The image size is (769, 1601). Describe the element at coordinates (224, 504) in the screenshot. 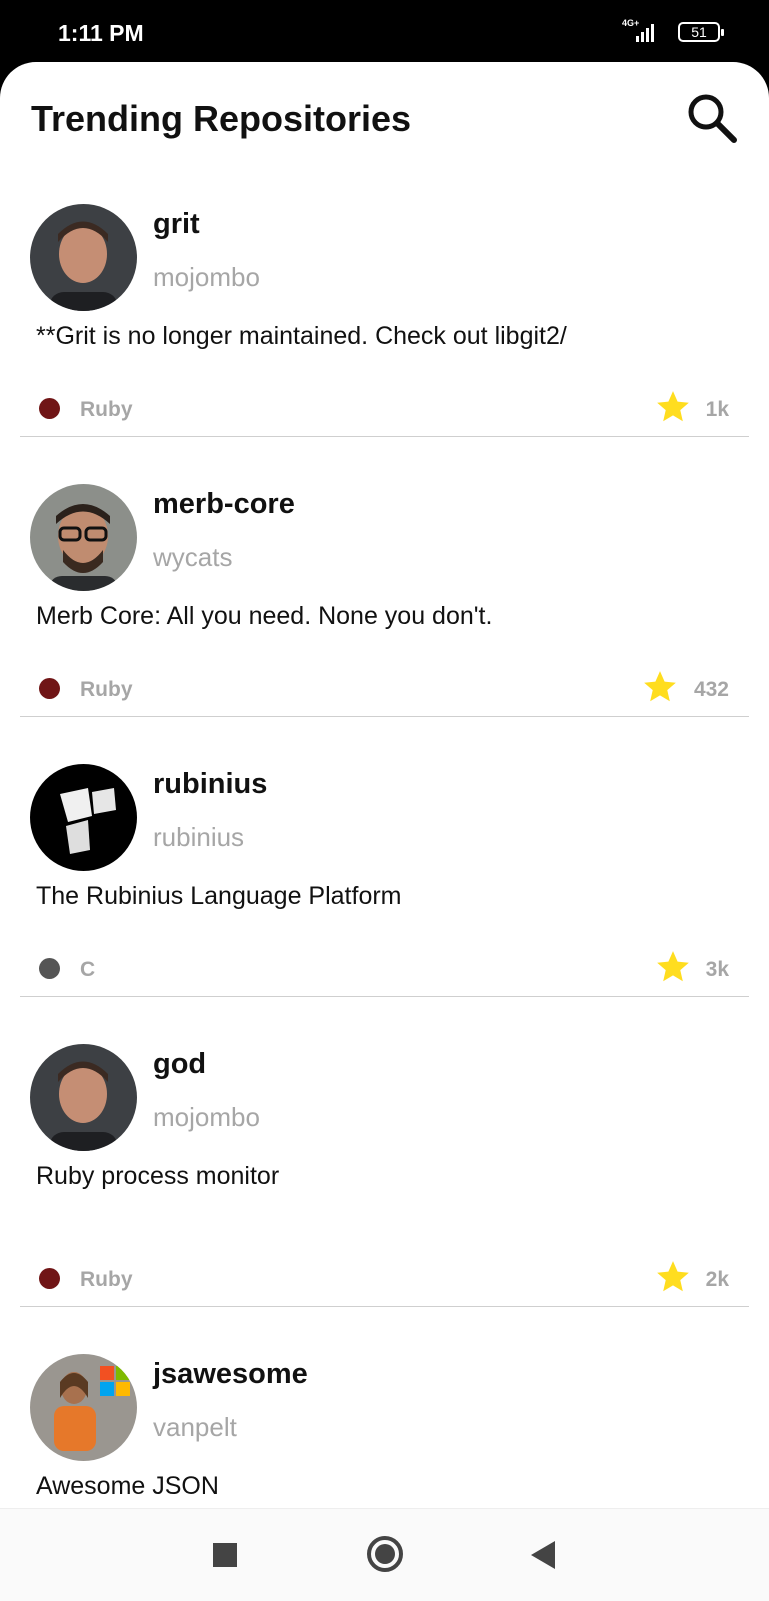

I see `repo-name: merb-core` at that location.